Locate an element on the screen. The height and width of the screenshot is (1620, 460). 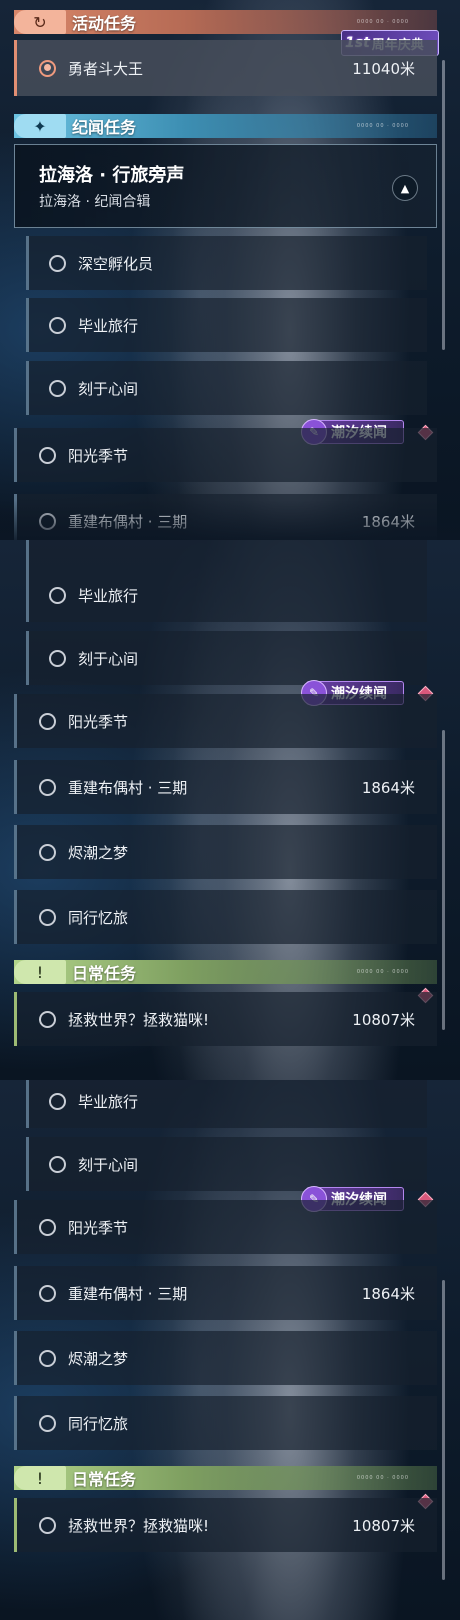
story-card: 拉海洛 · 行旅旁声 拉海洛 · 纪闻合辑 ▲ is located at coordinates (225, 186).